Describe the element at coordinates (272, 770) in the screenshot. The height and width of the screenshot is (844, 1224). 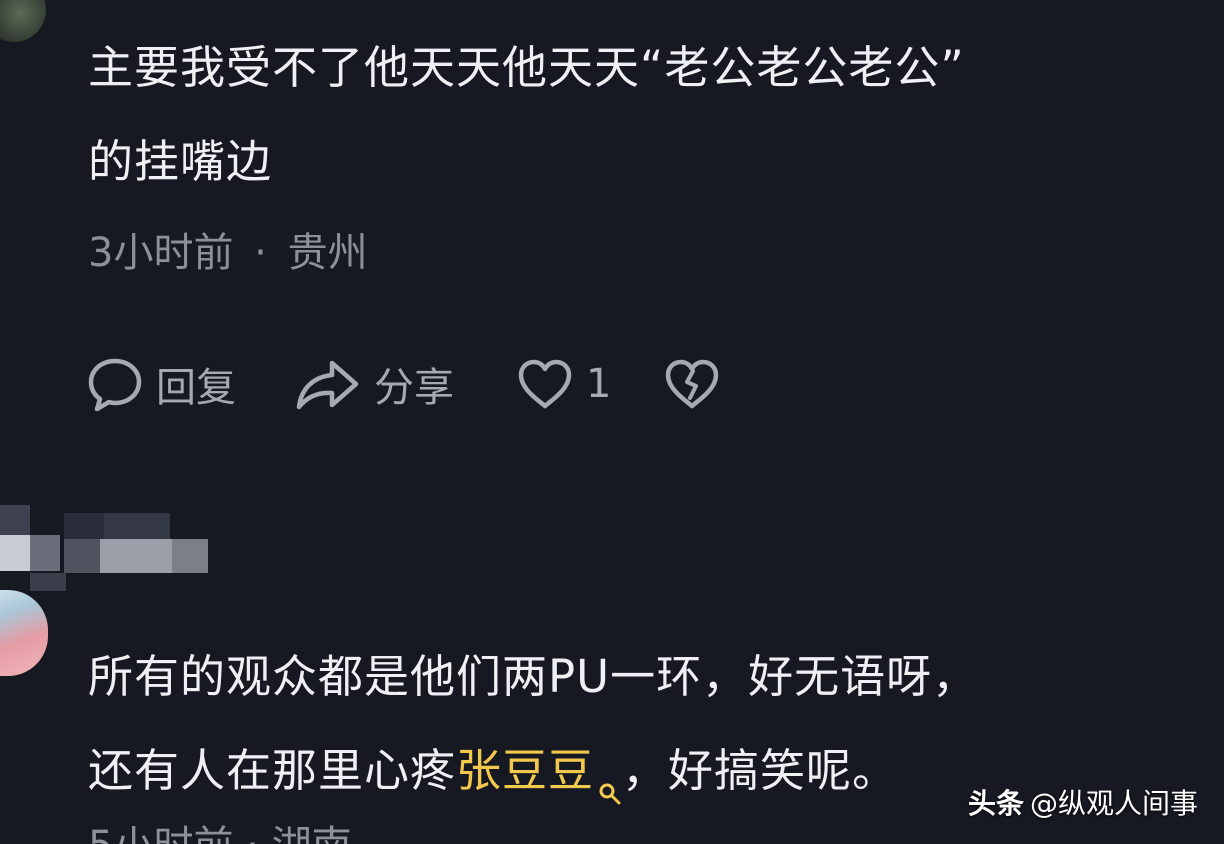
I see `comment-text-before-mention: 还有人在那里心疼` at that location.